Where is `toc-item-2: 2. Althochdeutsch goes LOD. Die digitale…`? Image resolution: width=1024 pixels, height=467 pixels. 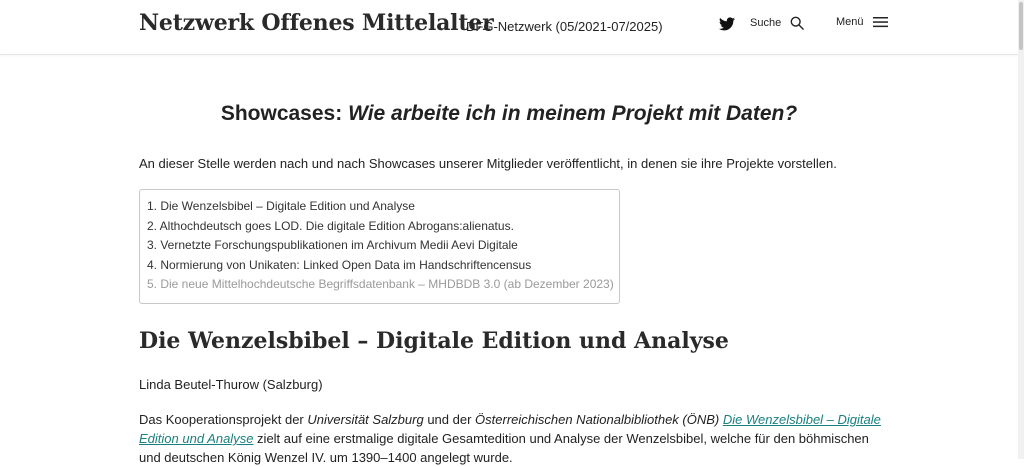
toc-item-2: 2. Althochdeutsch goes LOD. Die digitale… is located at coordinates (383, 227).